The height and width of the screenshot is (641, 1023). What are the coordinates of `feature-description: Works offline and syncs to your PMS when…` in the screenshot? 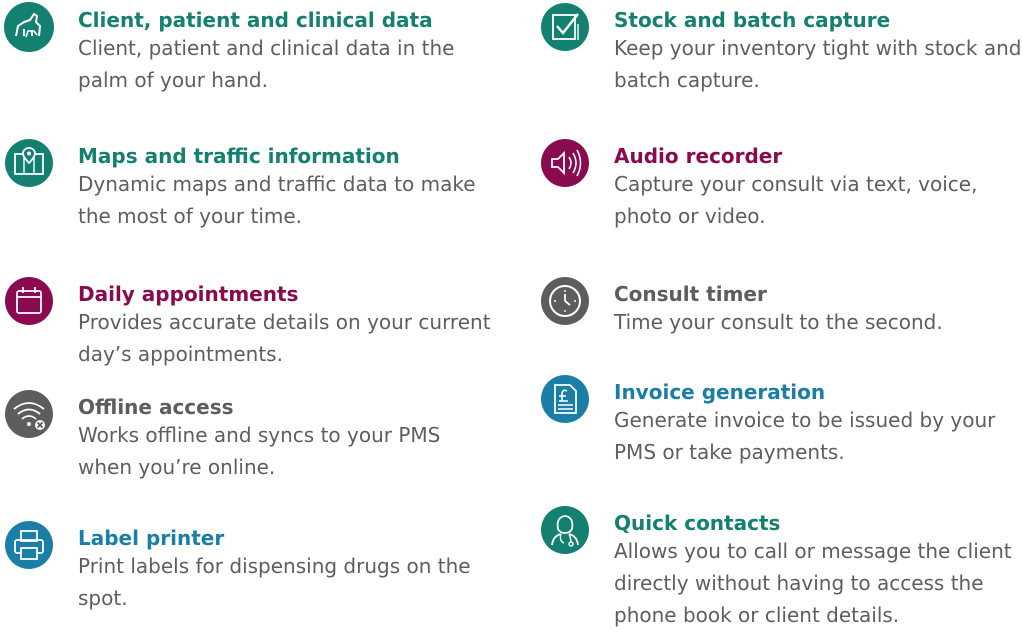 It's located at (259, 451).